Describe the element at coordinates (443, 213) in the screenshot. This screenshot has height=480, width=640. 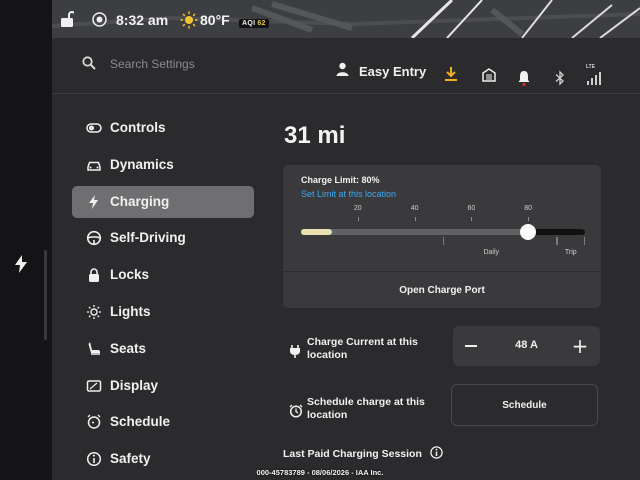
I see `charge-ticks: 20 40 60 80` at that location.